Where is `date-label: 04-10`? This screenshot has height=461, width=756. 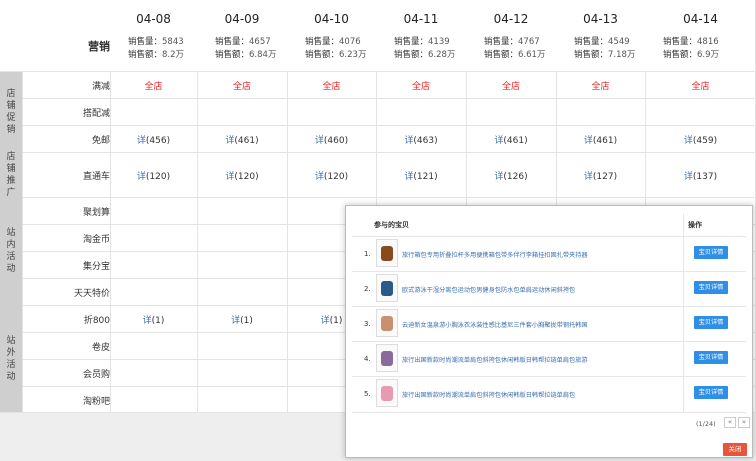
date-label: 04-10 is located at coordinates (331, 19).